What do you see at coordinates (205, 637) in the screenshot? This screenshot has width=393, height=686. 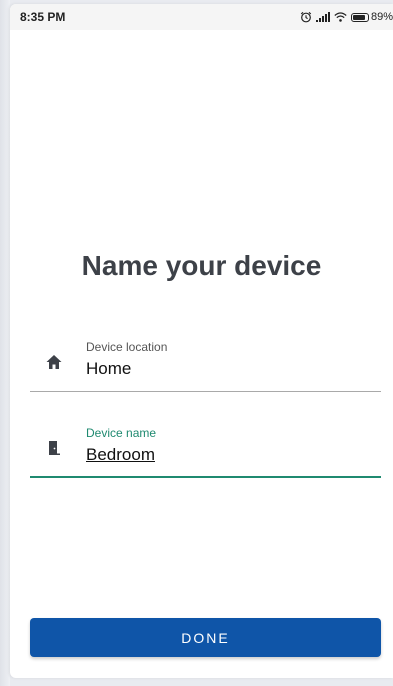 I see `done-button: DONE` at bounding box center [205, 637].